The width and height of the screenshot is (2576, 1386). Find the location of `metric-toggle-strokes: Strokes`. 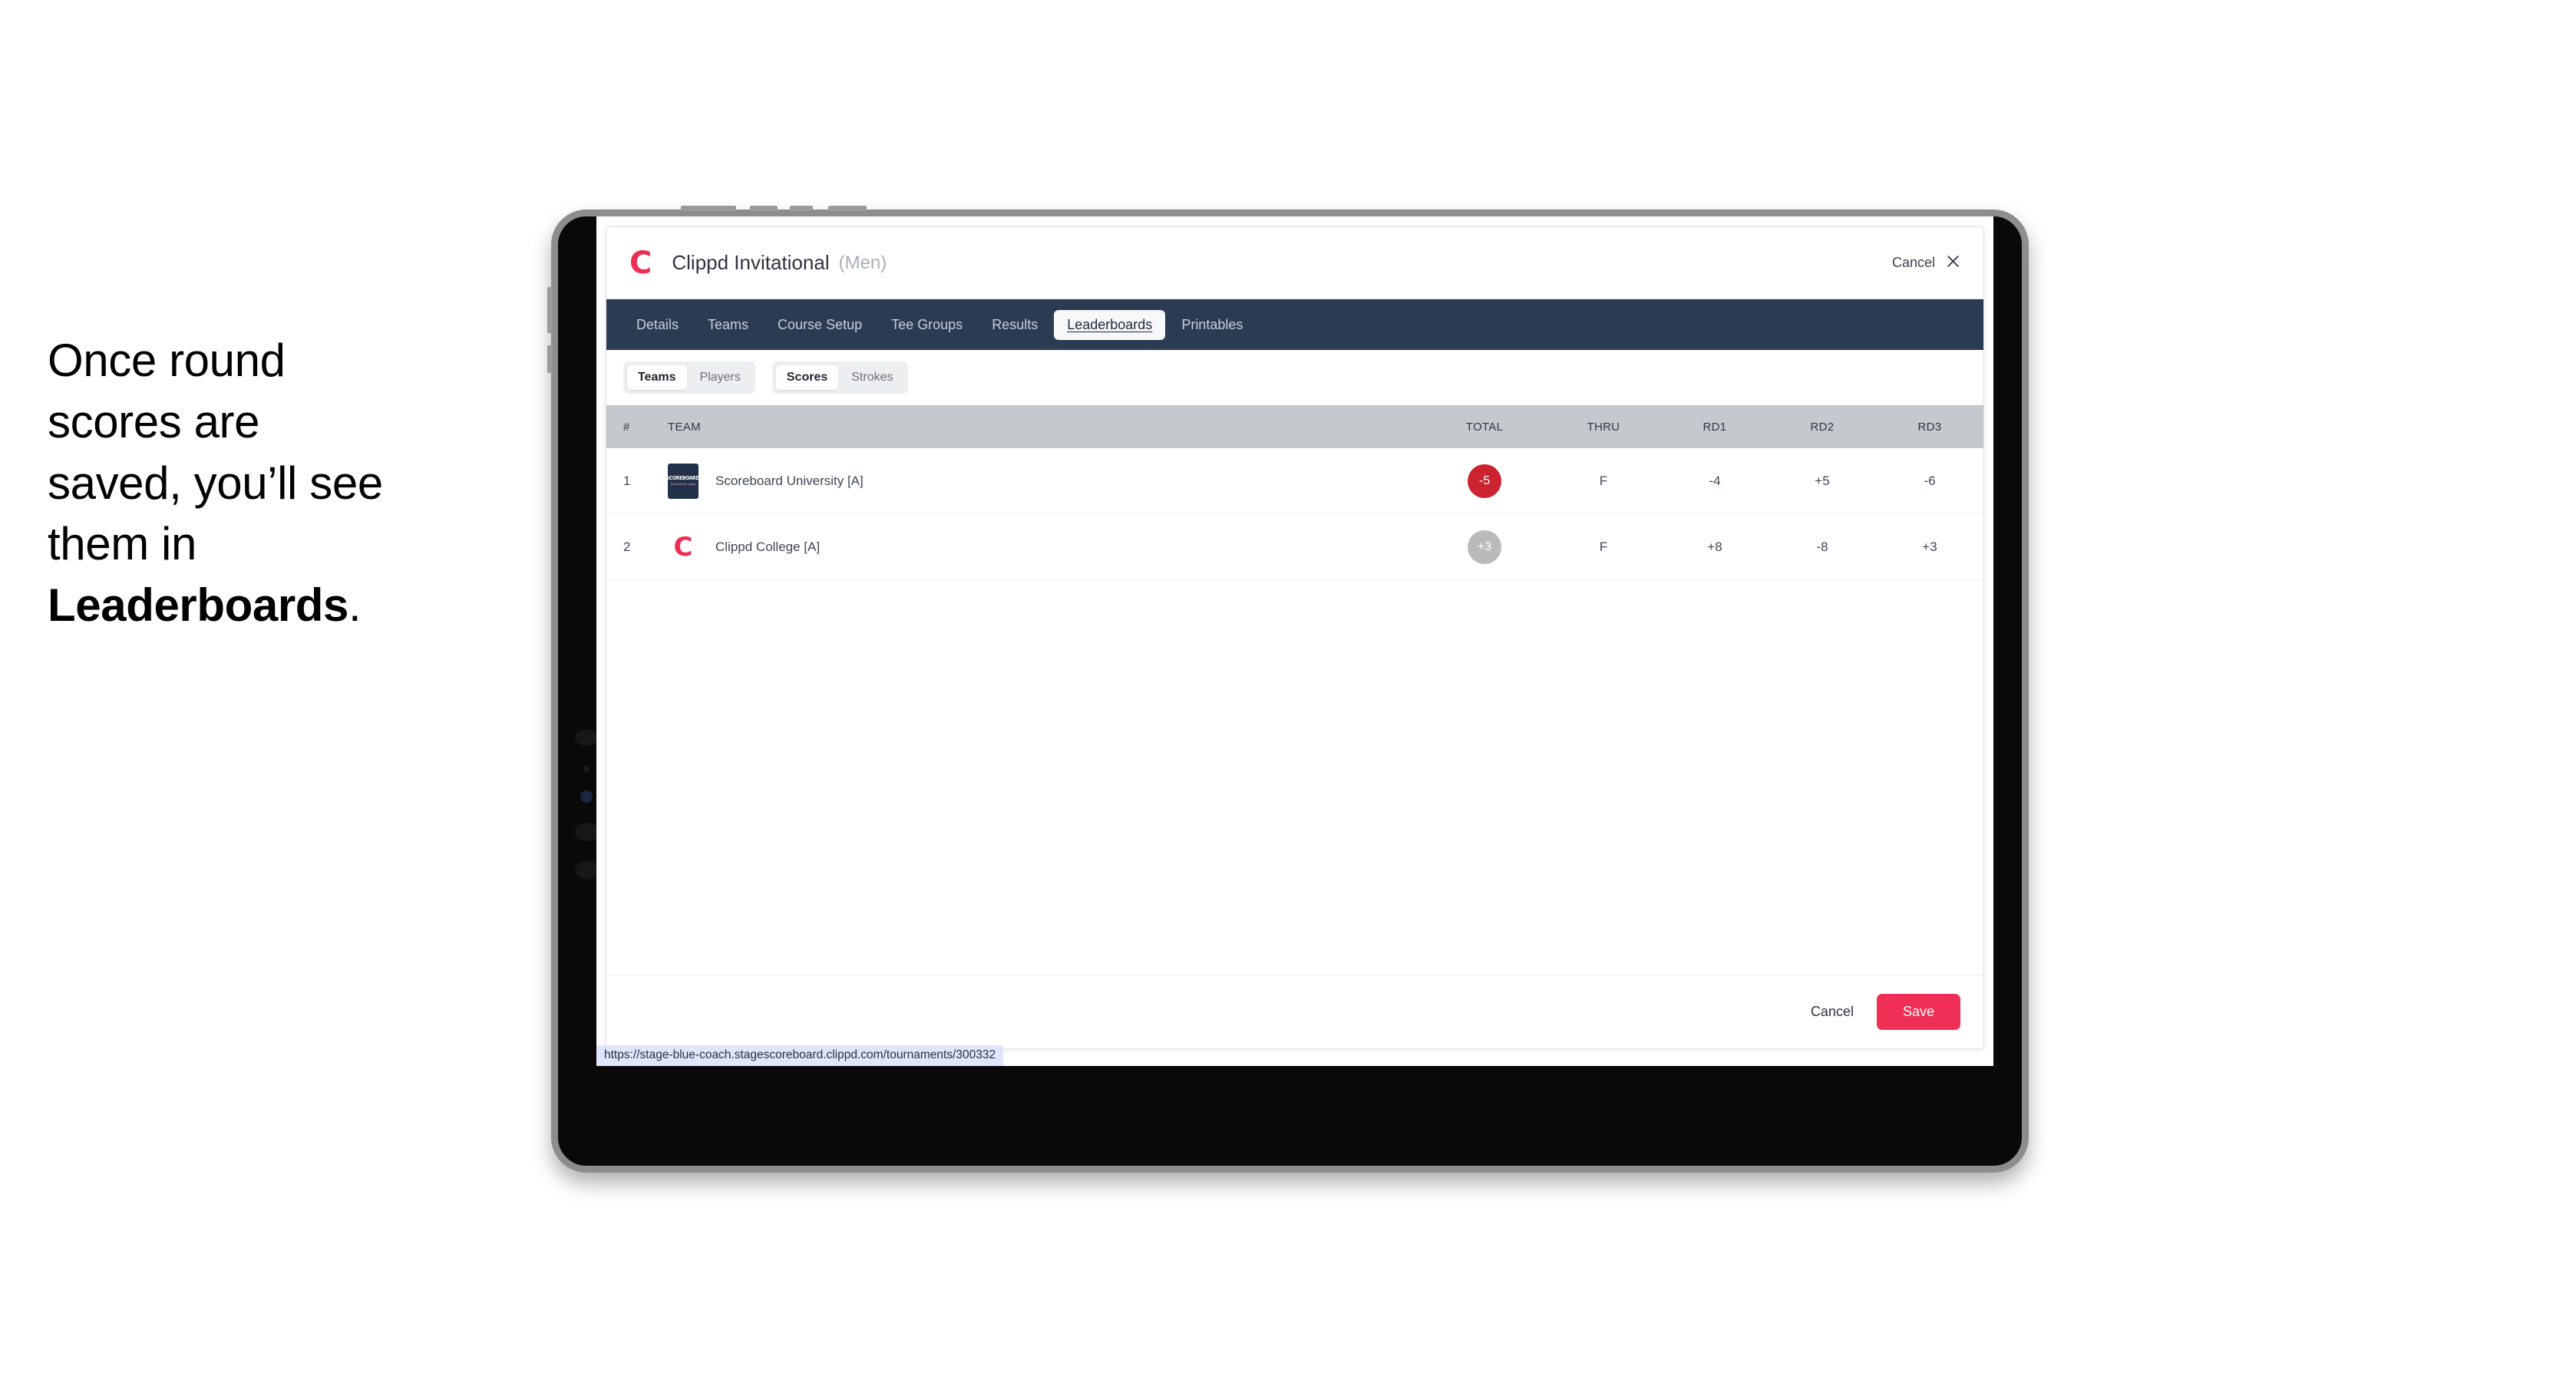

metric-toggle-strokes: Strokes is located at coordinates (872, 377).